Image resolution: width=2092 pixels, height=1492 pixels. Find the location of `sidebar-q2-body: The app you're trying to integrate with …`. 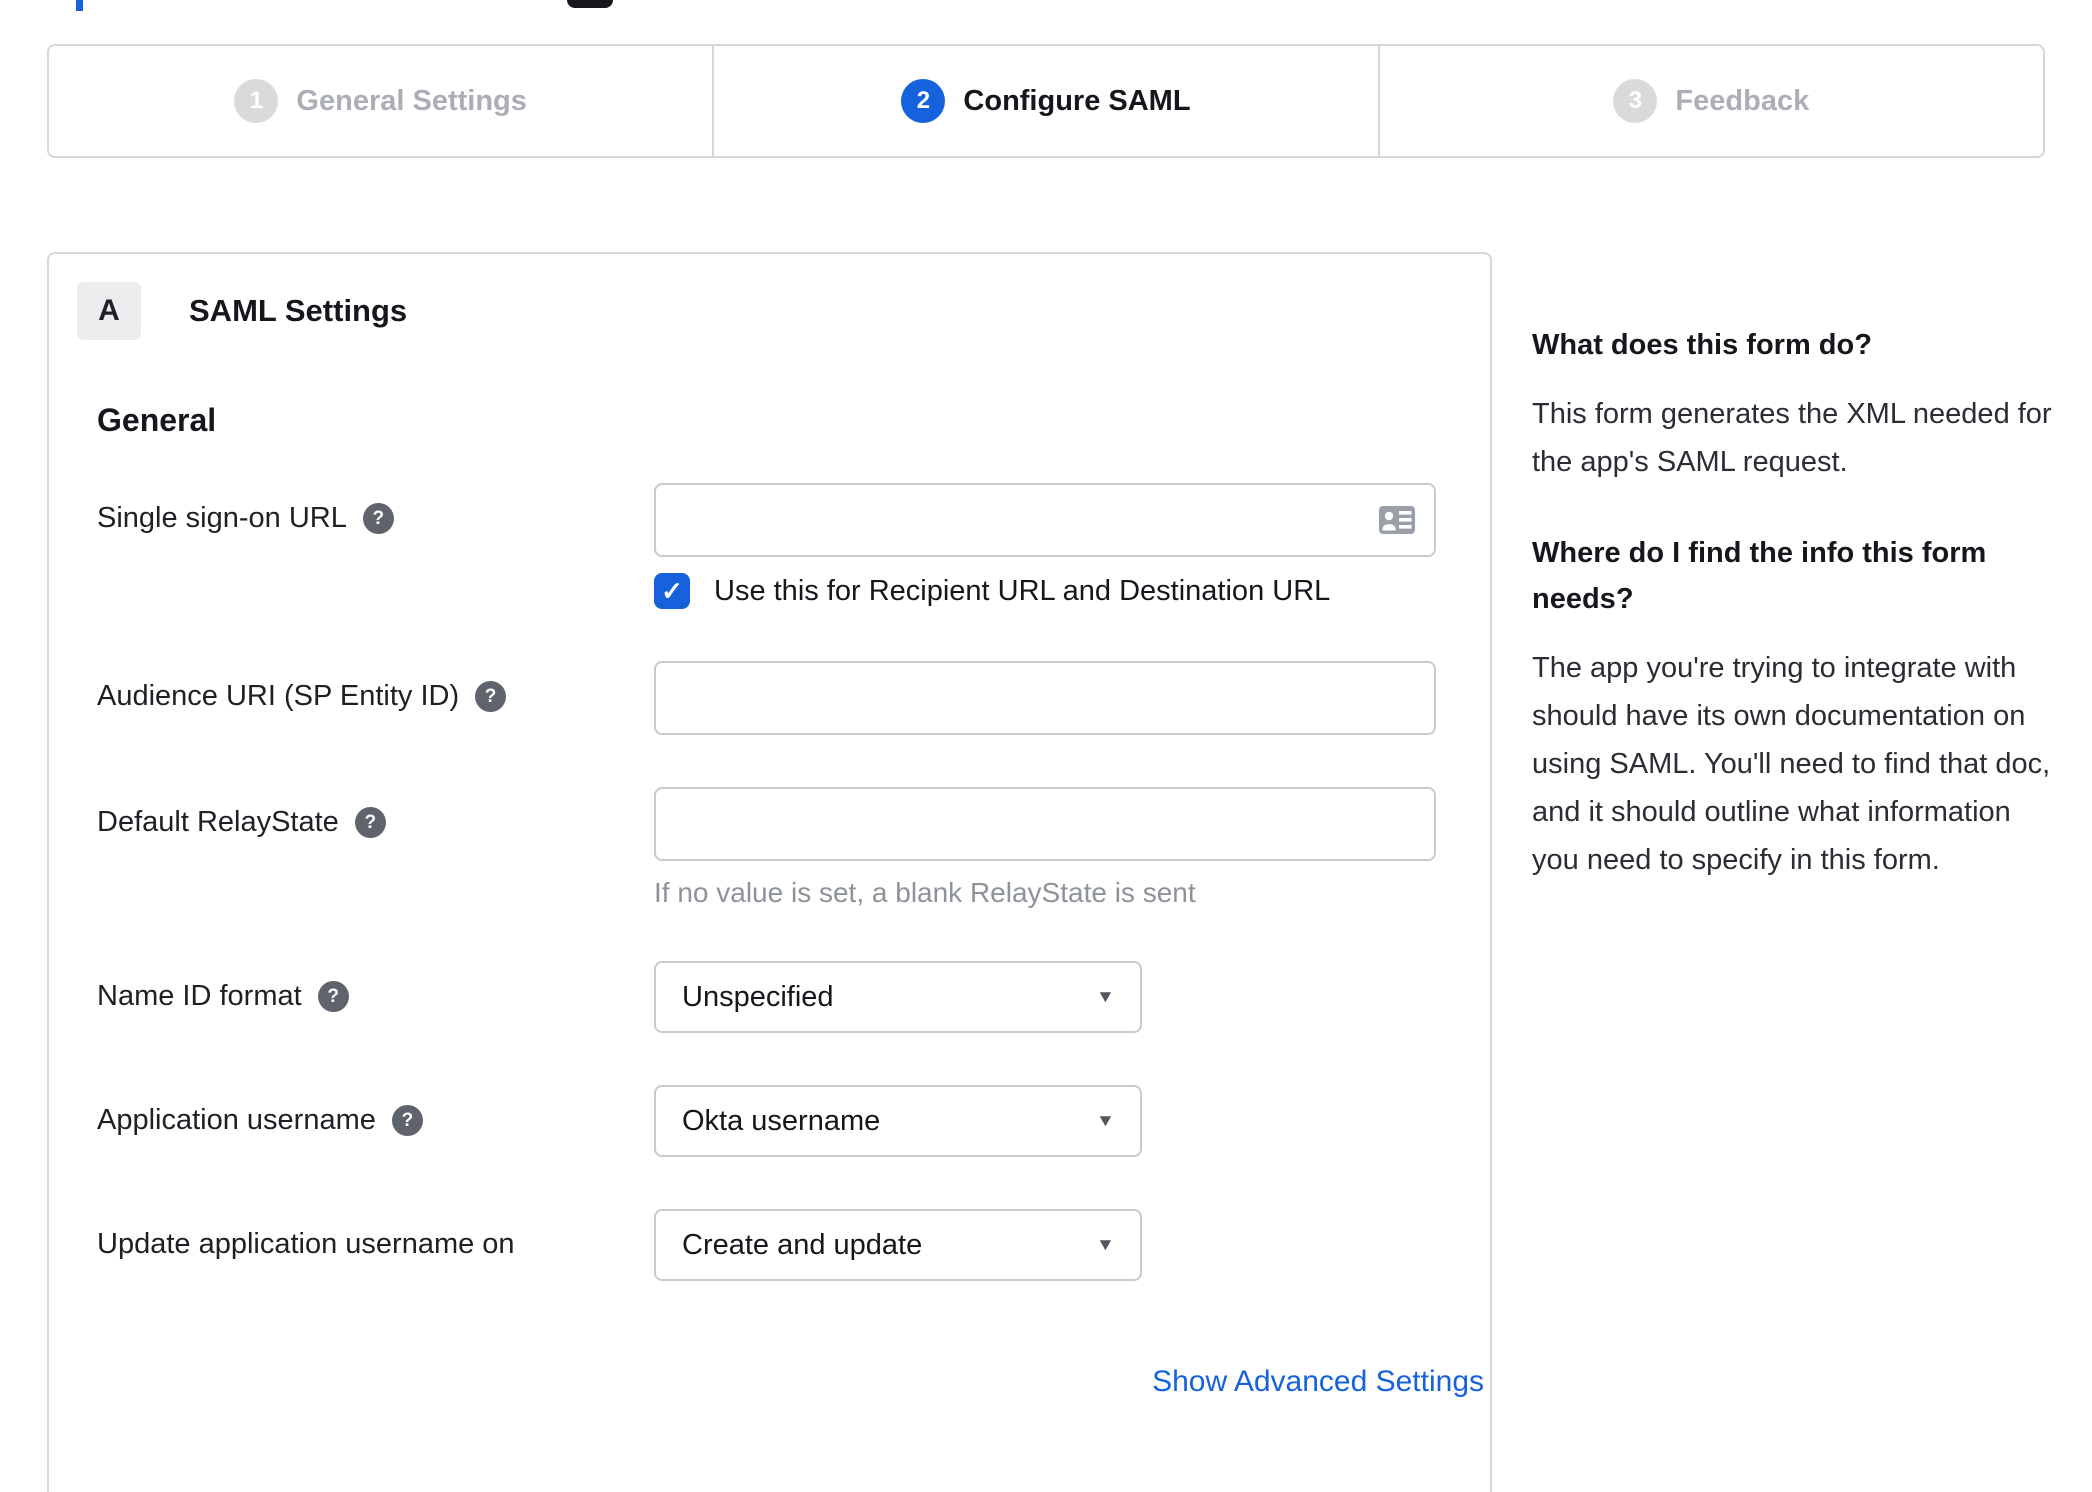

sidebar-q2-body: The app you're trying to integrate with … is located at coordinates (1791, 764).